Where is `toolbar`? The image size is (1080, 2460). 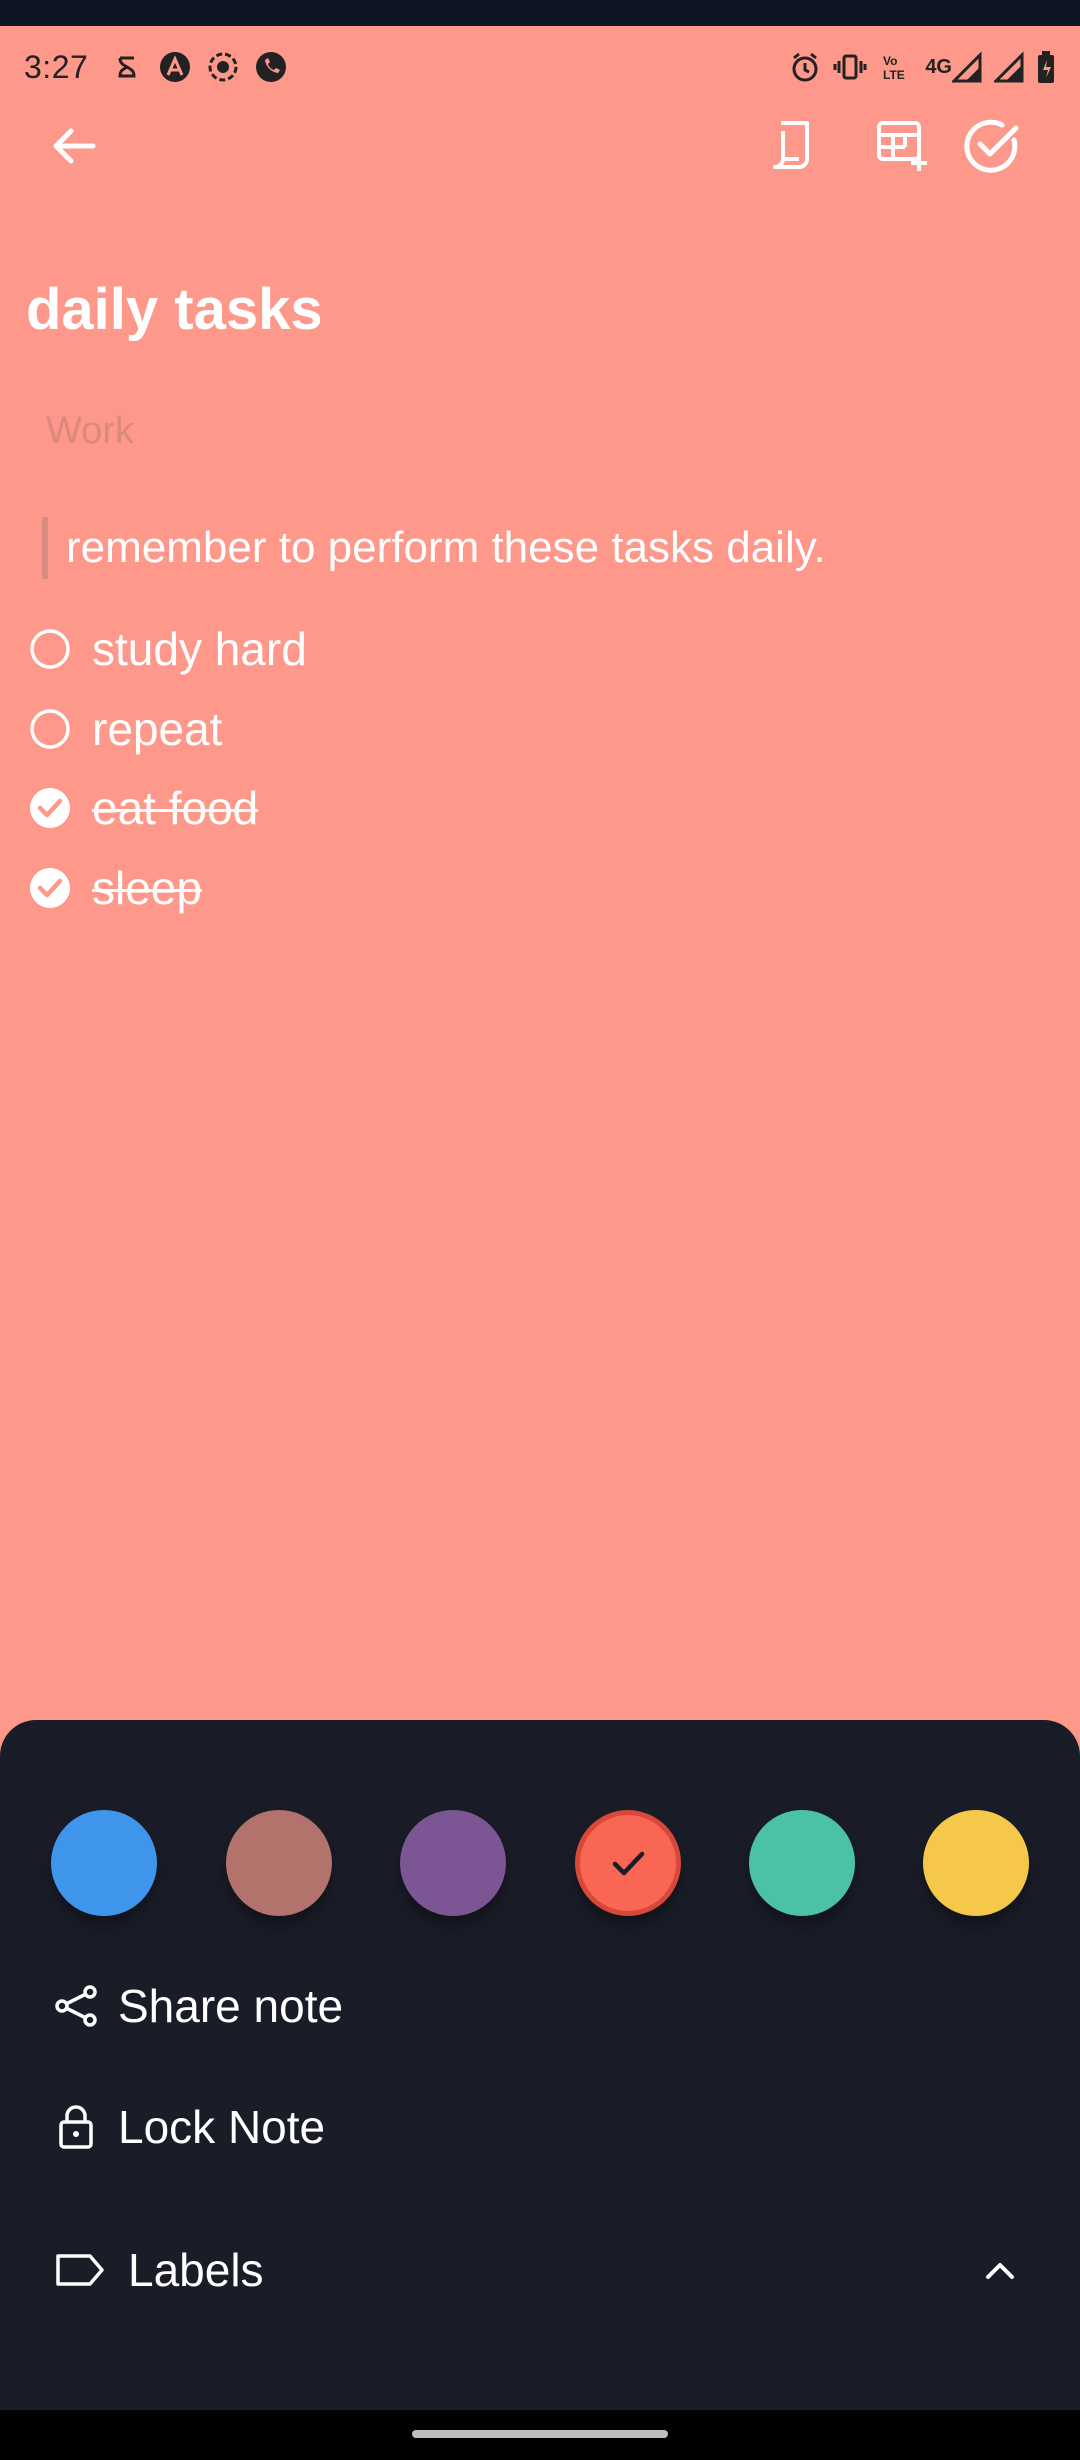 toolbar is located at coordinates (540, 146).